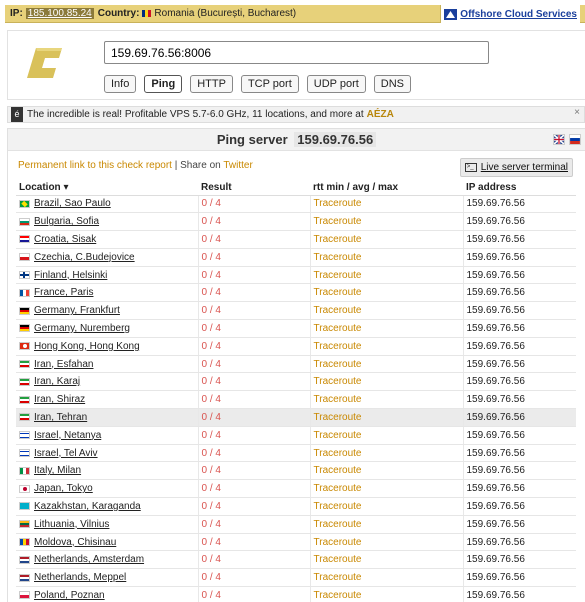 This screenshot has width=585, height=602. Describe the element at coordinates (71, 524) in the screenshot. I see `location-link: Lithuania, Vilnius` at that location.